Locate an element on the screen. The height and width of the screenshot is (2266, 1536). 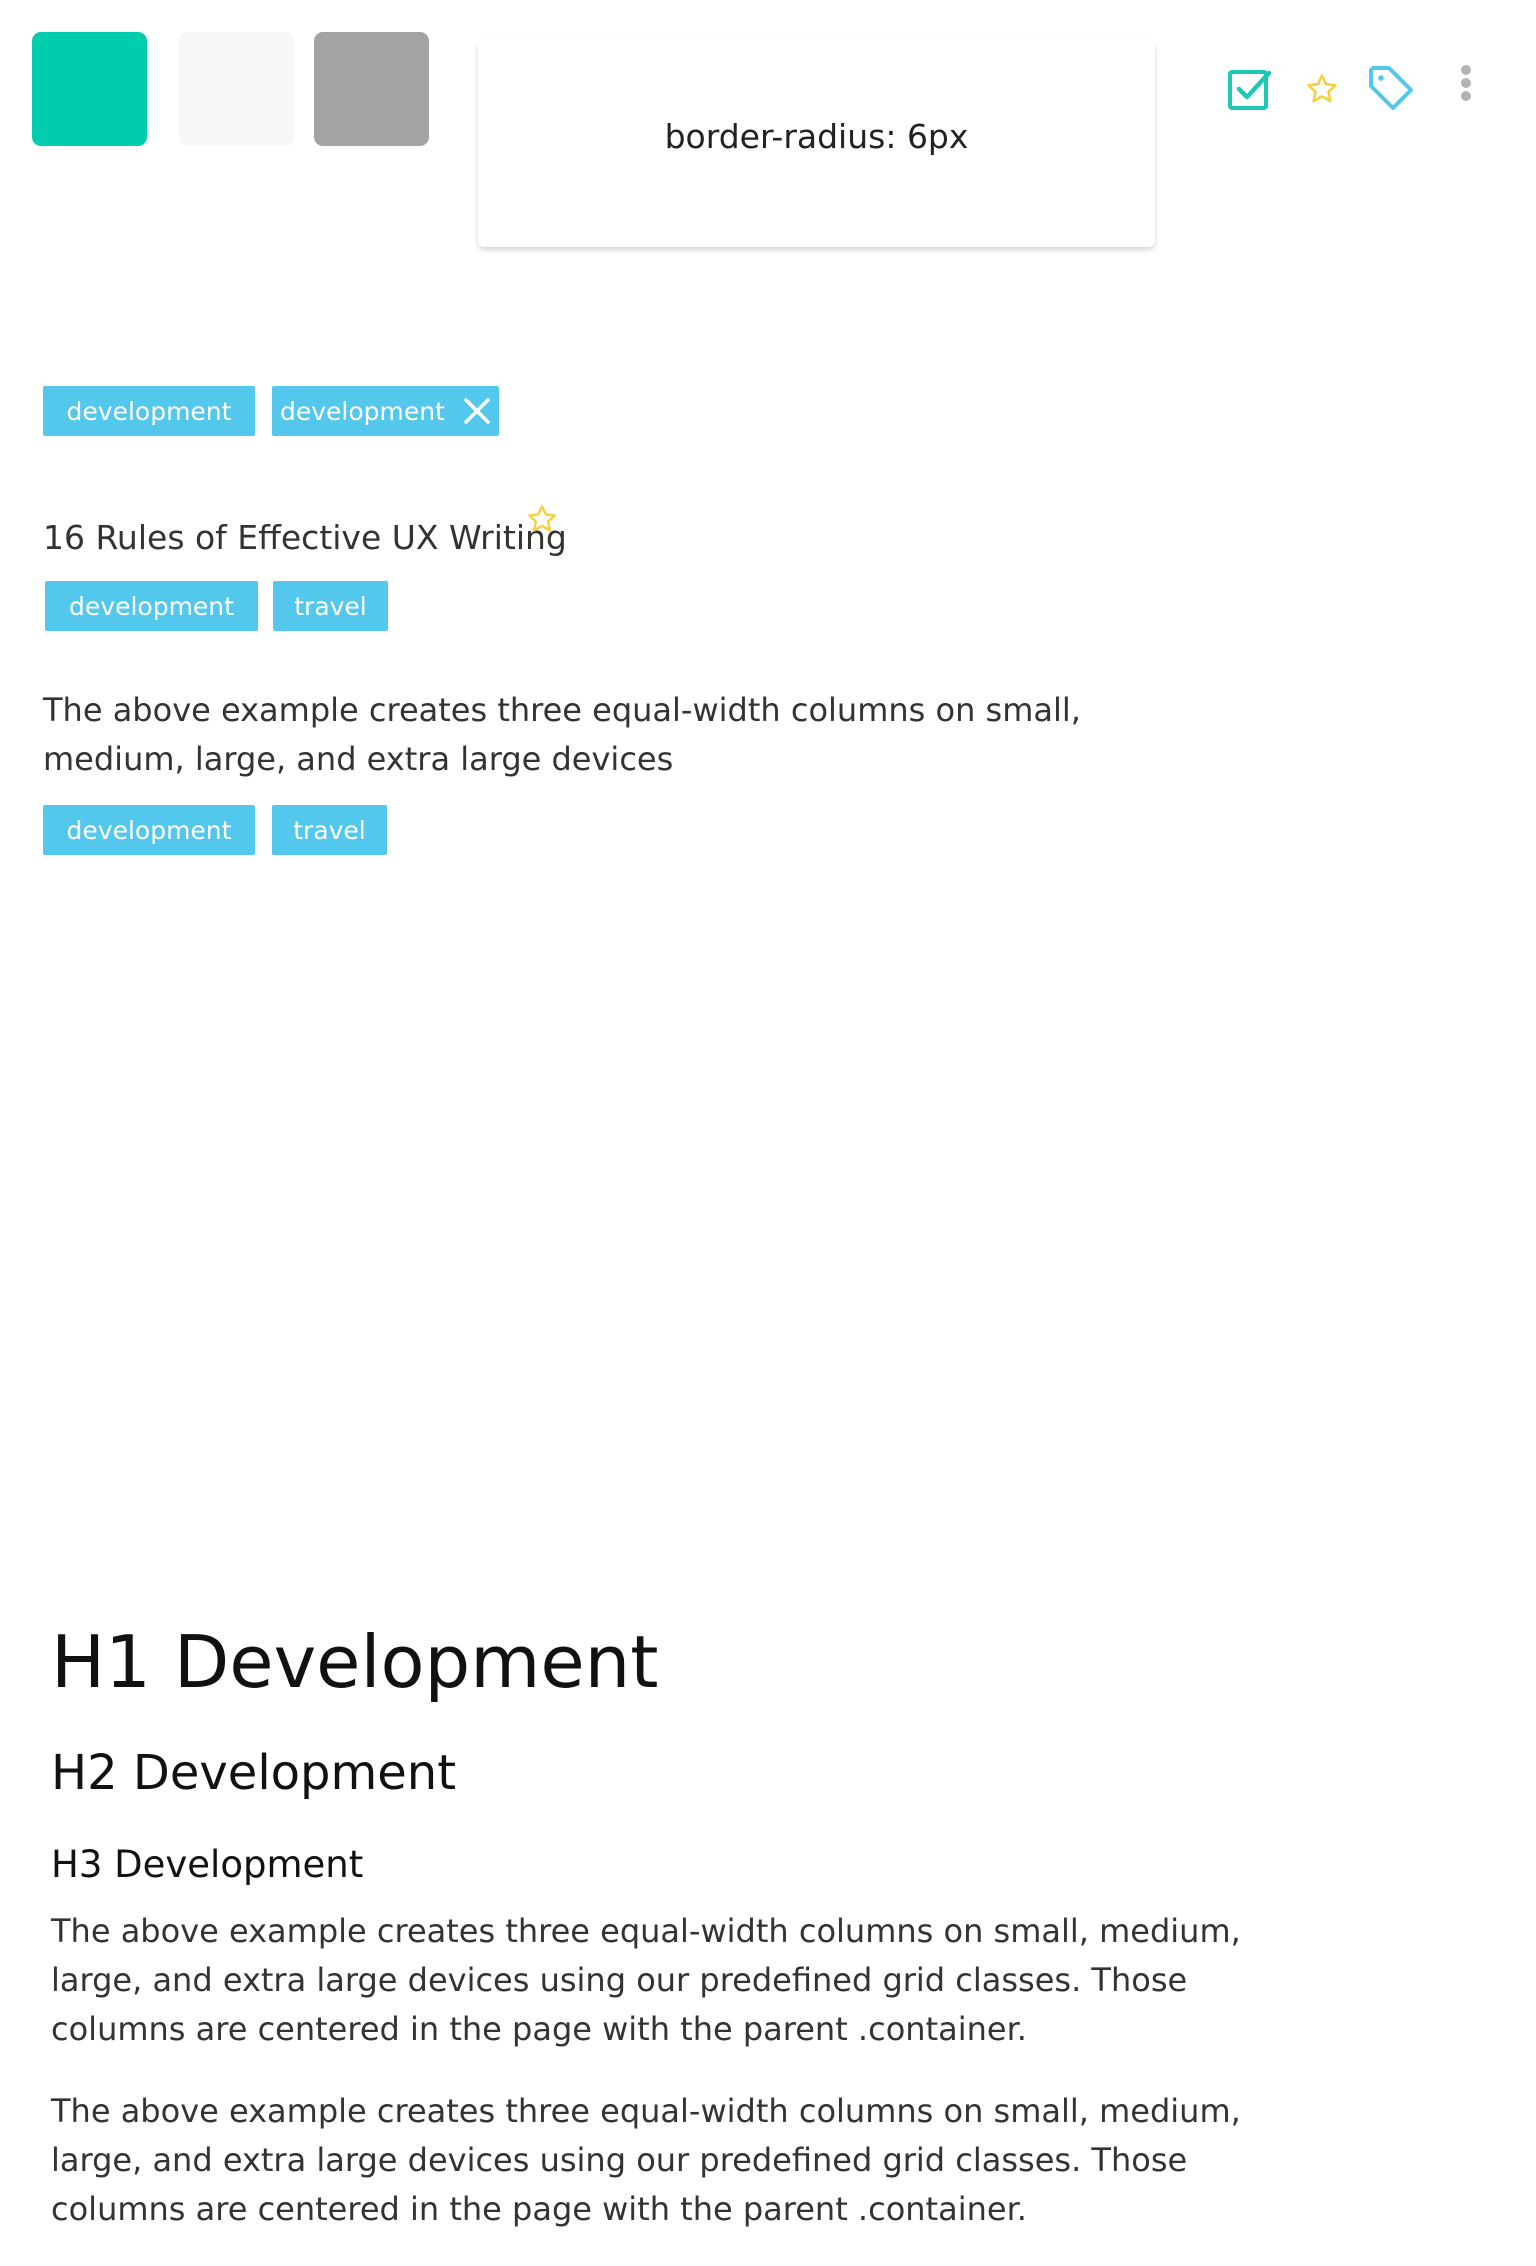
close-icon is located at coordinates (477, 411).